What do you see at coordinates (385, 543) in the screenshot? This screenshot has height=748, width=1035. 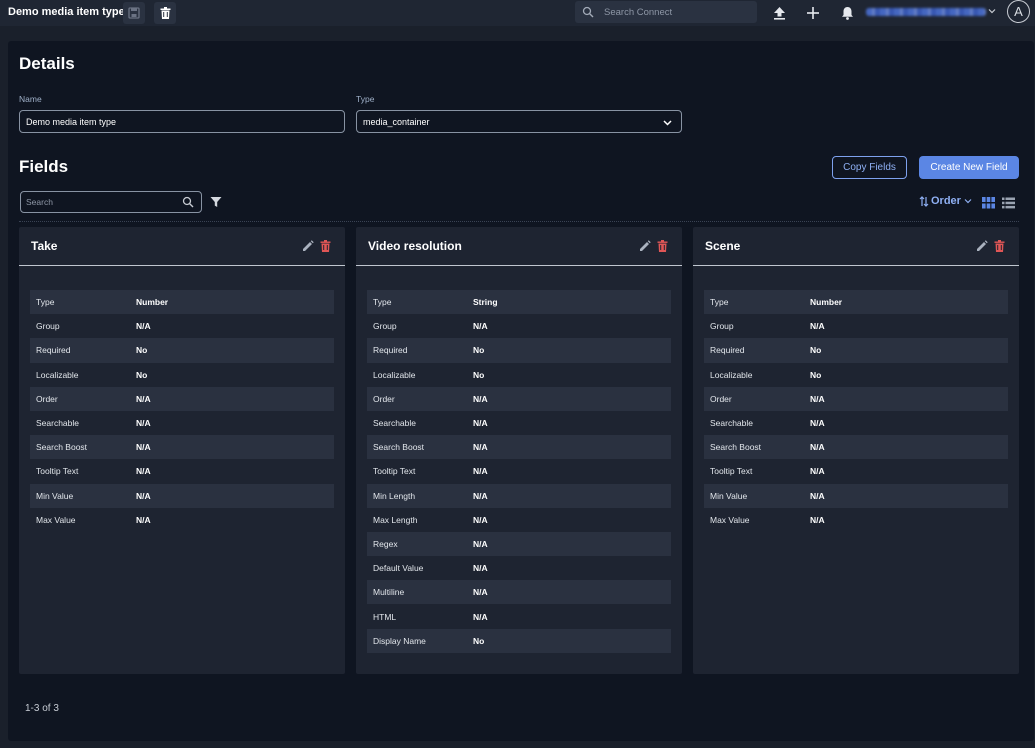 I see `property-key: Regex` at bounding box center [385, 543].